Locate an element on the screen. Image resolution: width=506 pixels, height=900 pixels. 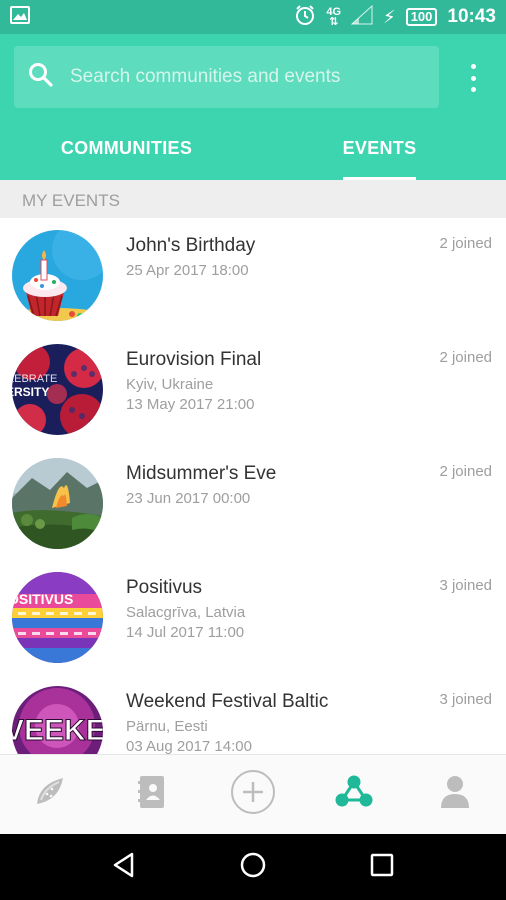
event-date: 03 Aug 2017 14:00 is located at coordinates (189, 746).